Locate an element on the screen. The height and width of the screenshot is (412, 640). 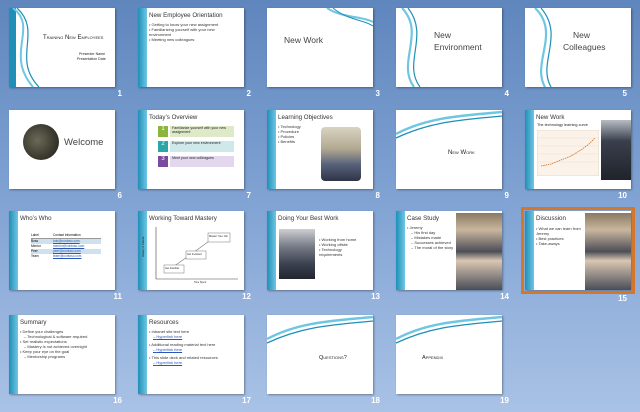
slide-number: 18 is located at coordinates (375, 400).